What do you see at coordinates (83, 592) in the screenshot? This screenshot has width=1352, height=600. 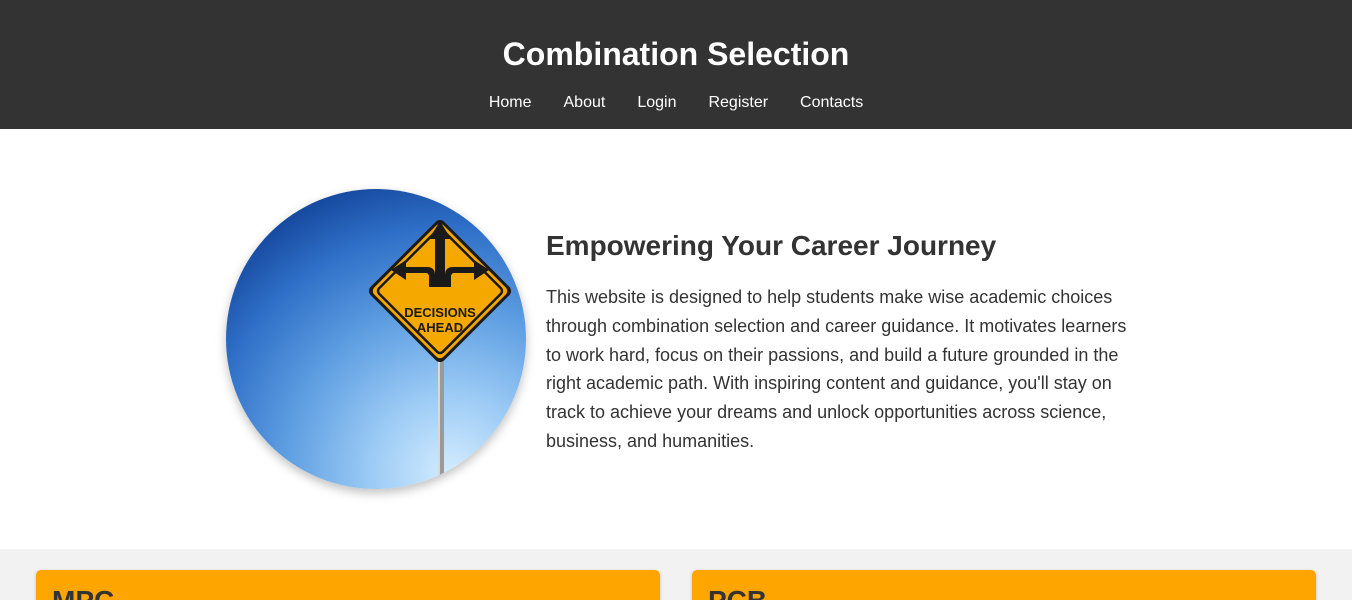 I see `combo-card-title: MPC` at bounding box center [83, 592].